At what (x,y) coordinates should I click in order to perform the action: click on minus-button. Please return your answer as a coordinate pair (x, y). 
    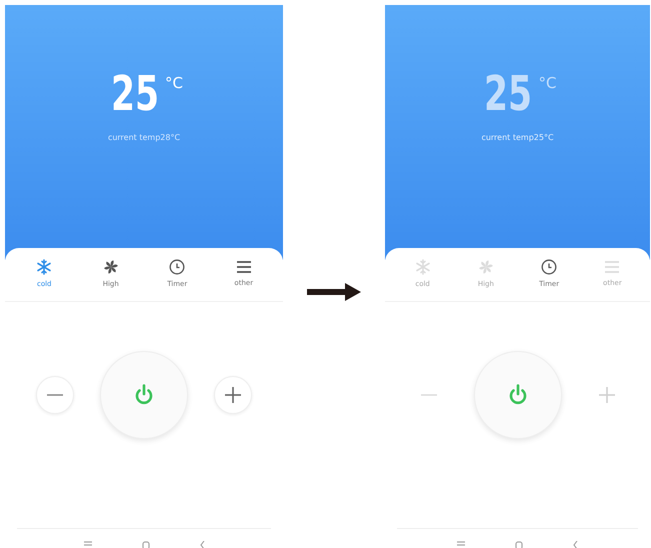
    Looking at the image, I should click on (55, 395).